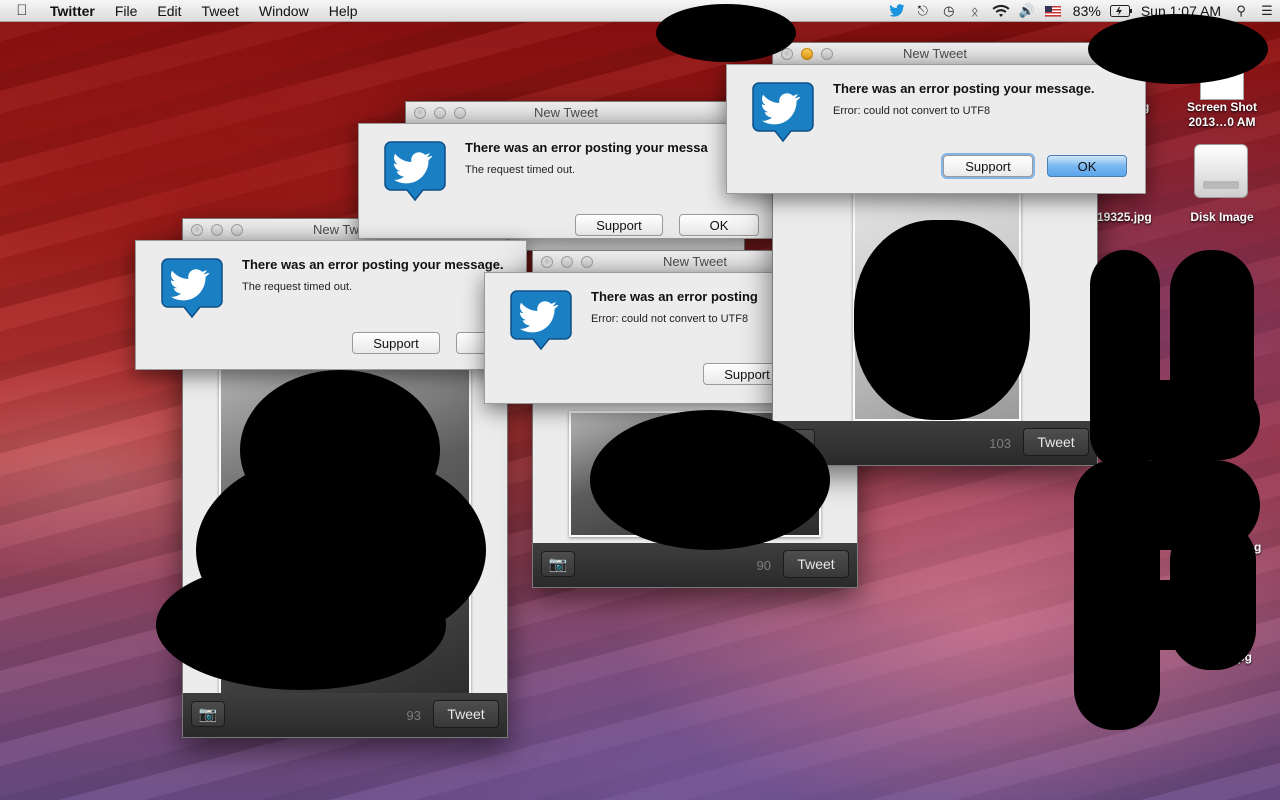 The image size is (1280, 800). Describe the element at coordinates (345, 715) in the screenshot. I see `window-a-toolbar: 📷 93 Tweet` at that location.